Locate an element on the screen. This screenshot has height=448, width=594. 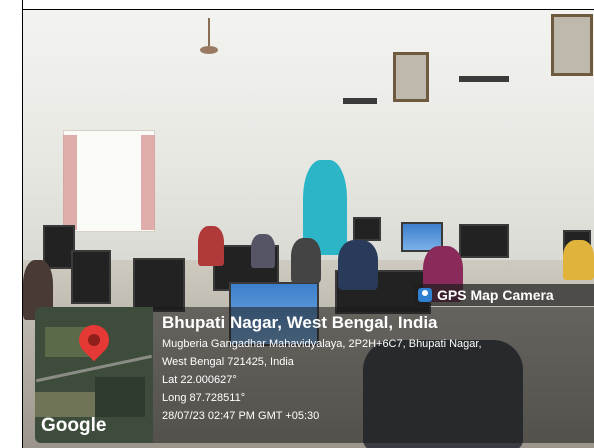
left-border is located at coordinates (11, 224).